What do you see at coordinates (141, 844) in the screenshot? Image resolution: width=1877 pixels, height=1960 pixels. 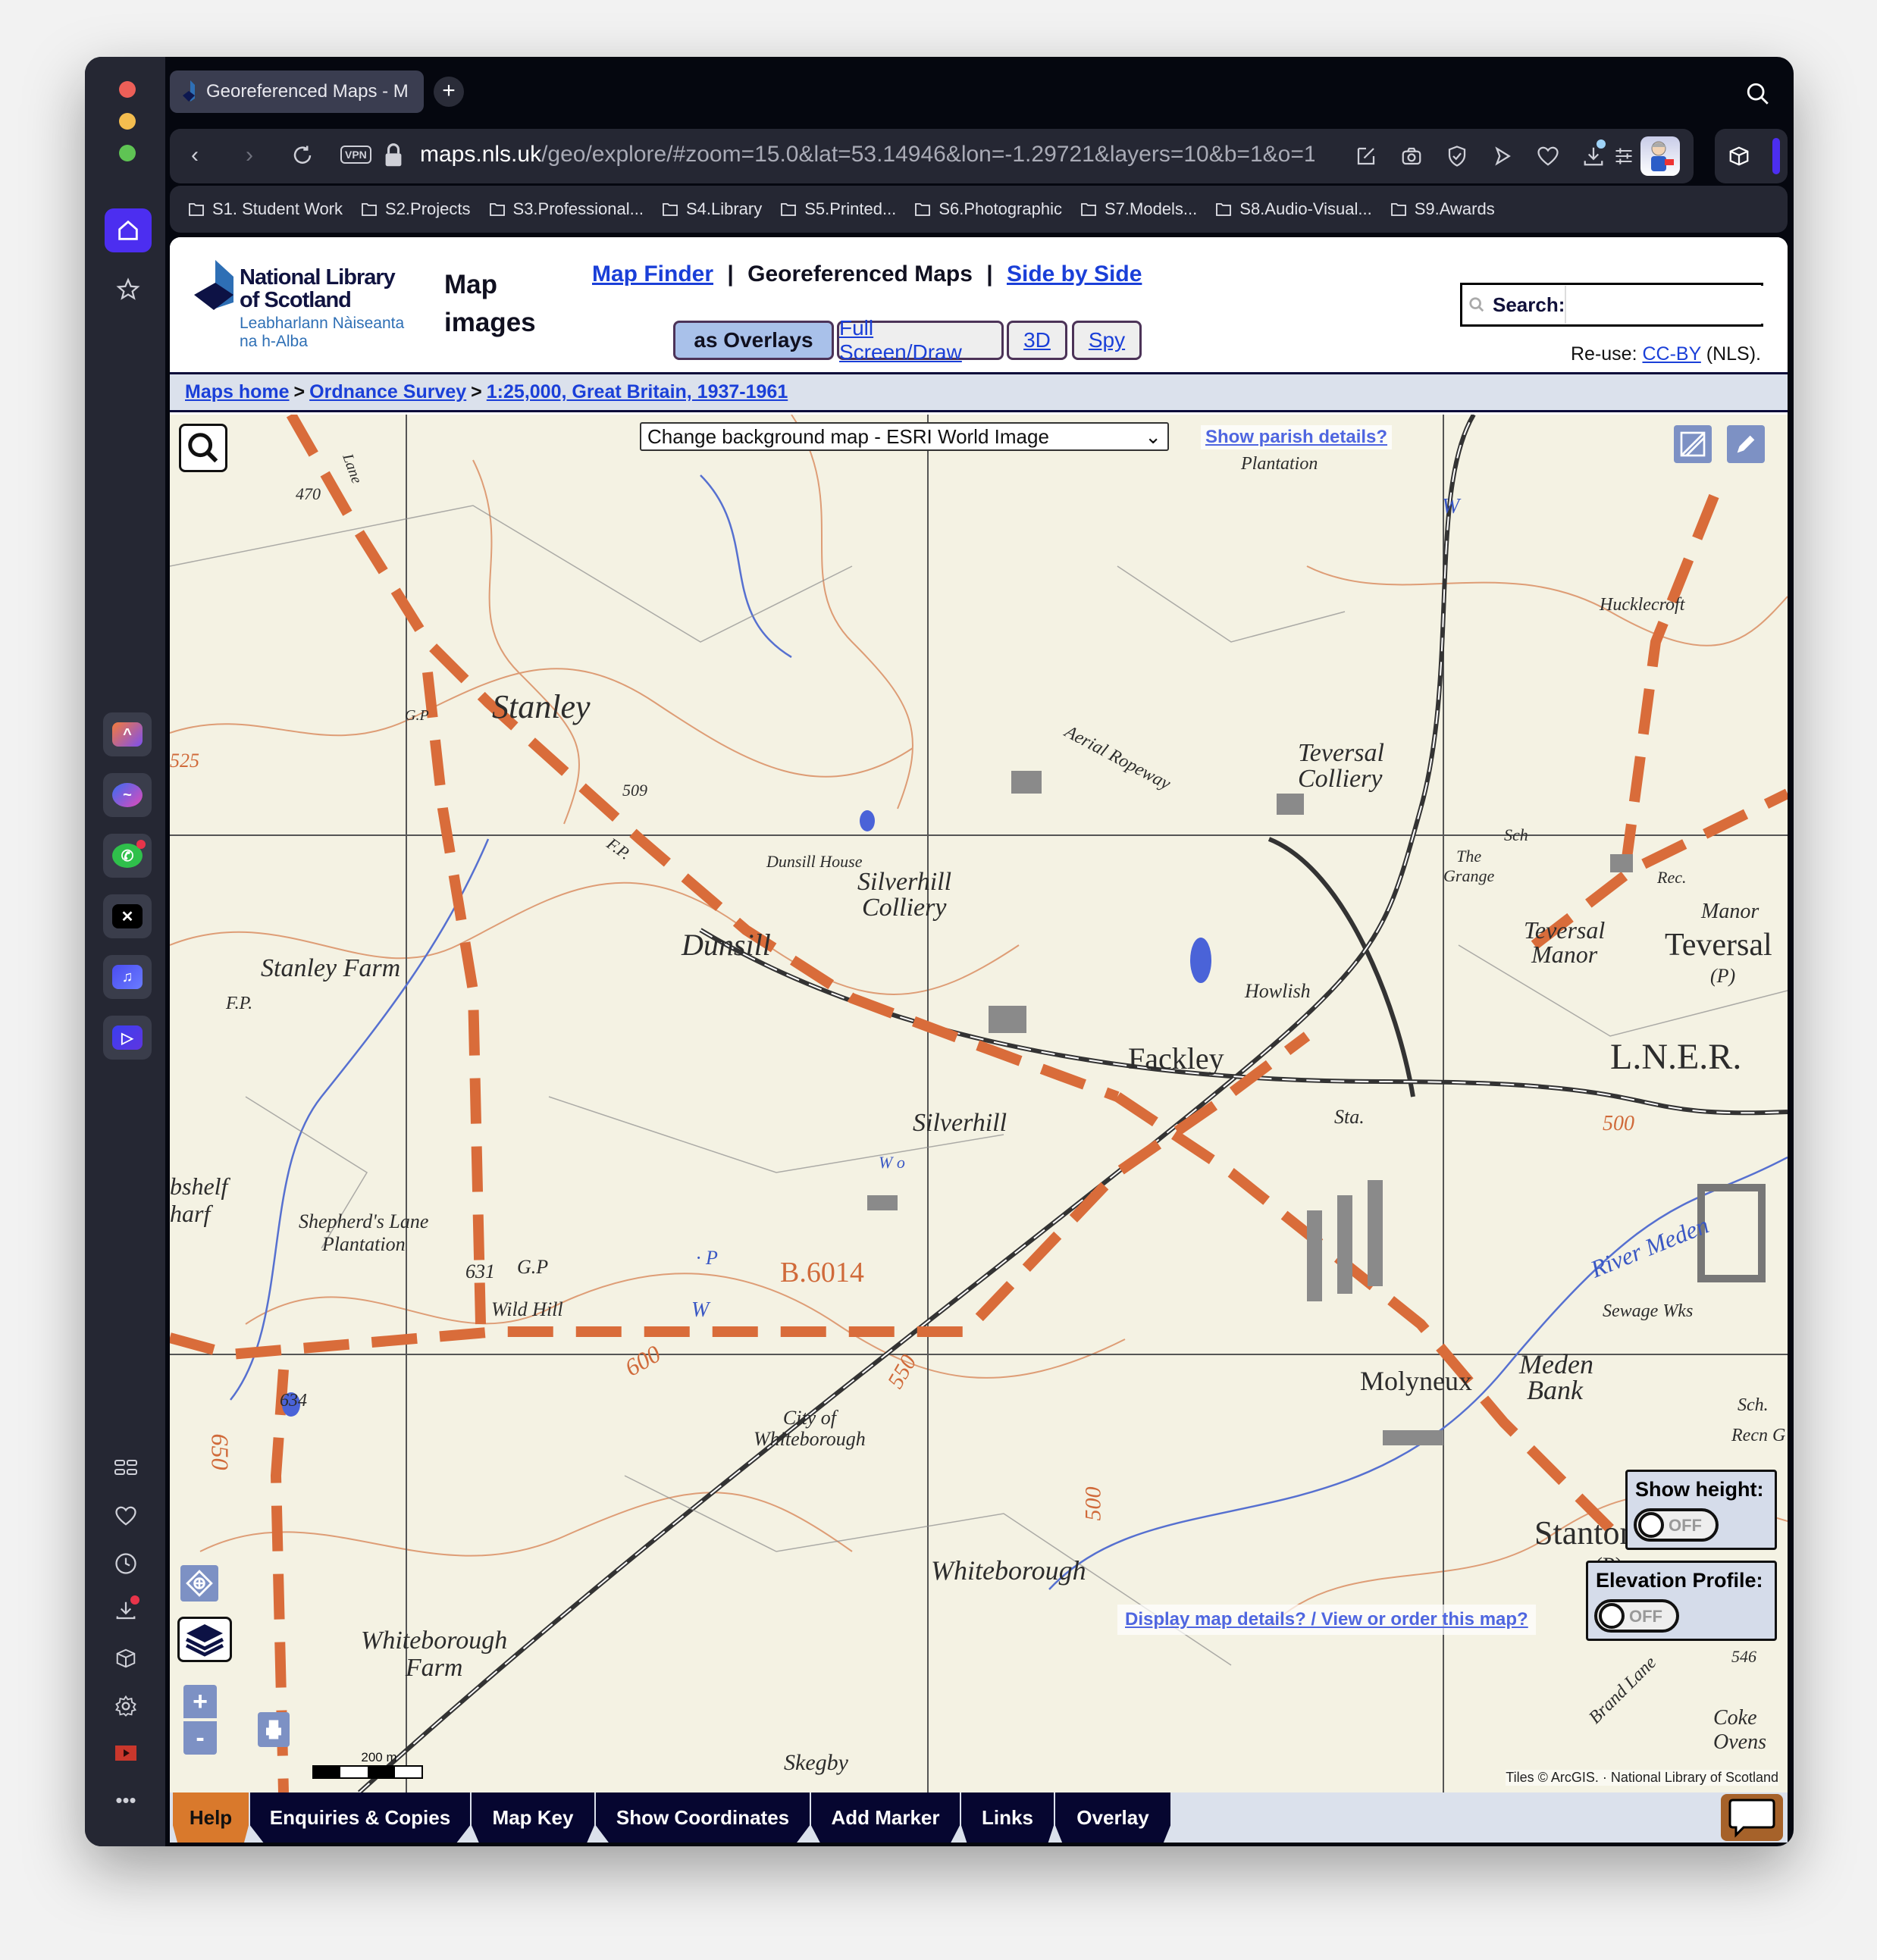 I see `notification-dot` at bounding box center [141, 844].